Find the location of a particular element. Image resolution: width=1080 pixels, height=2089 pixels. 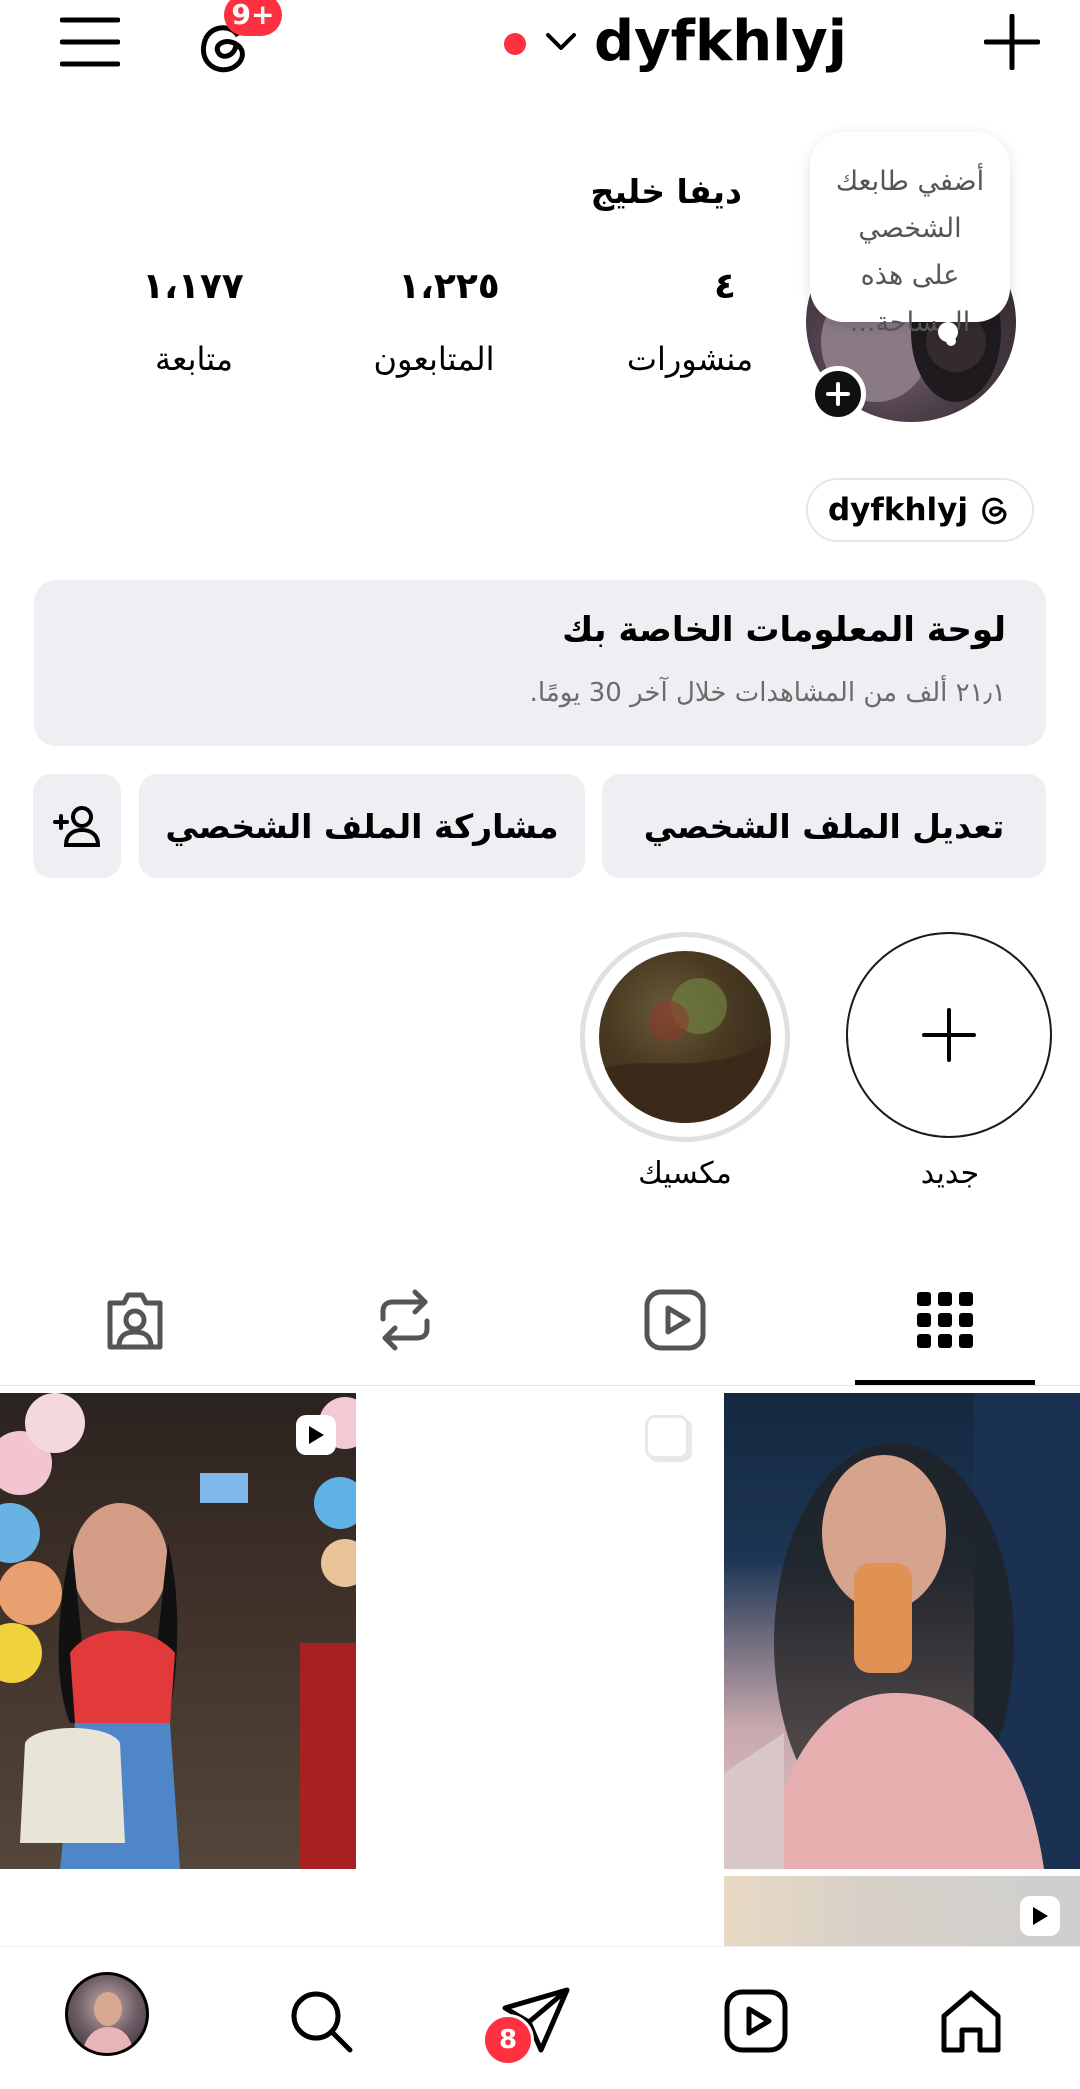

tagged-icon is located at coordinates (135, 1321).